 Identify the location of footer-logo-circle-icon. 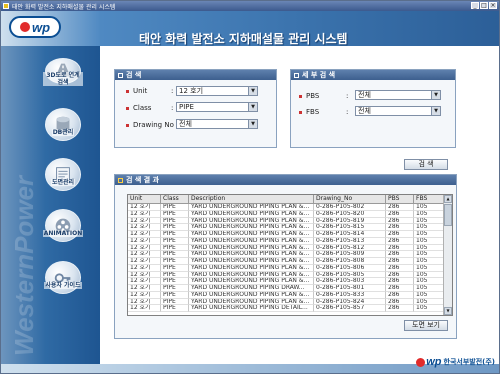
(421, 362).